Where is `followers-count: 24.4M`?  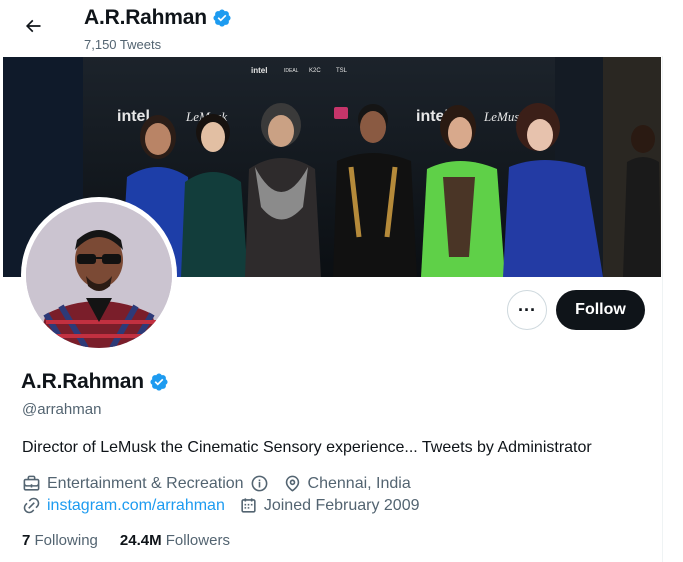 followers-count: 24.4M is located at coordinates (140, 540).